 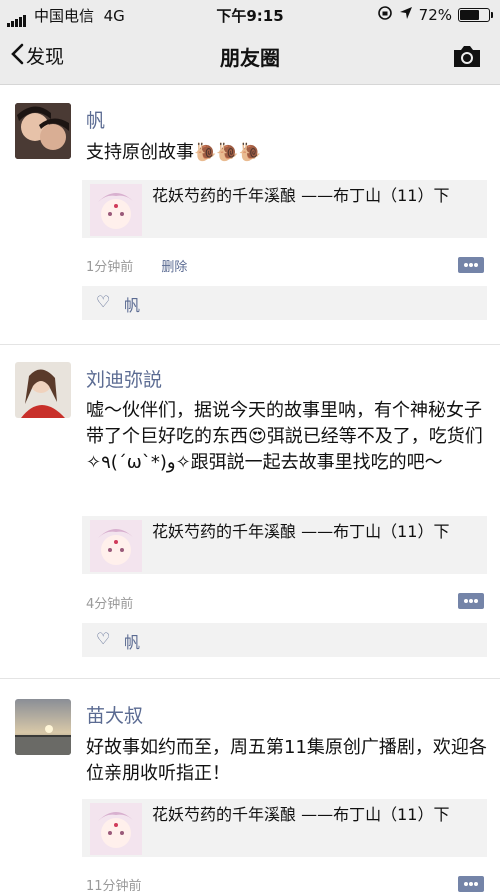 I want to click on delete-link: 删除, so click(x=174, y=267).